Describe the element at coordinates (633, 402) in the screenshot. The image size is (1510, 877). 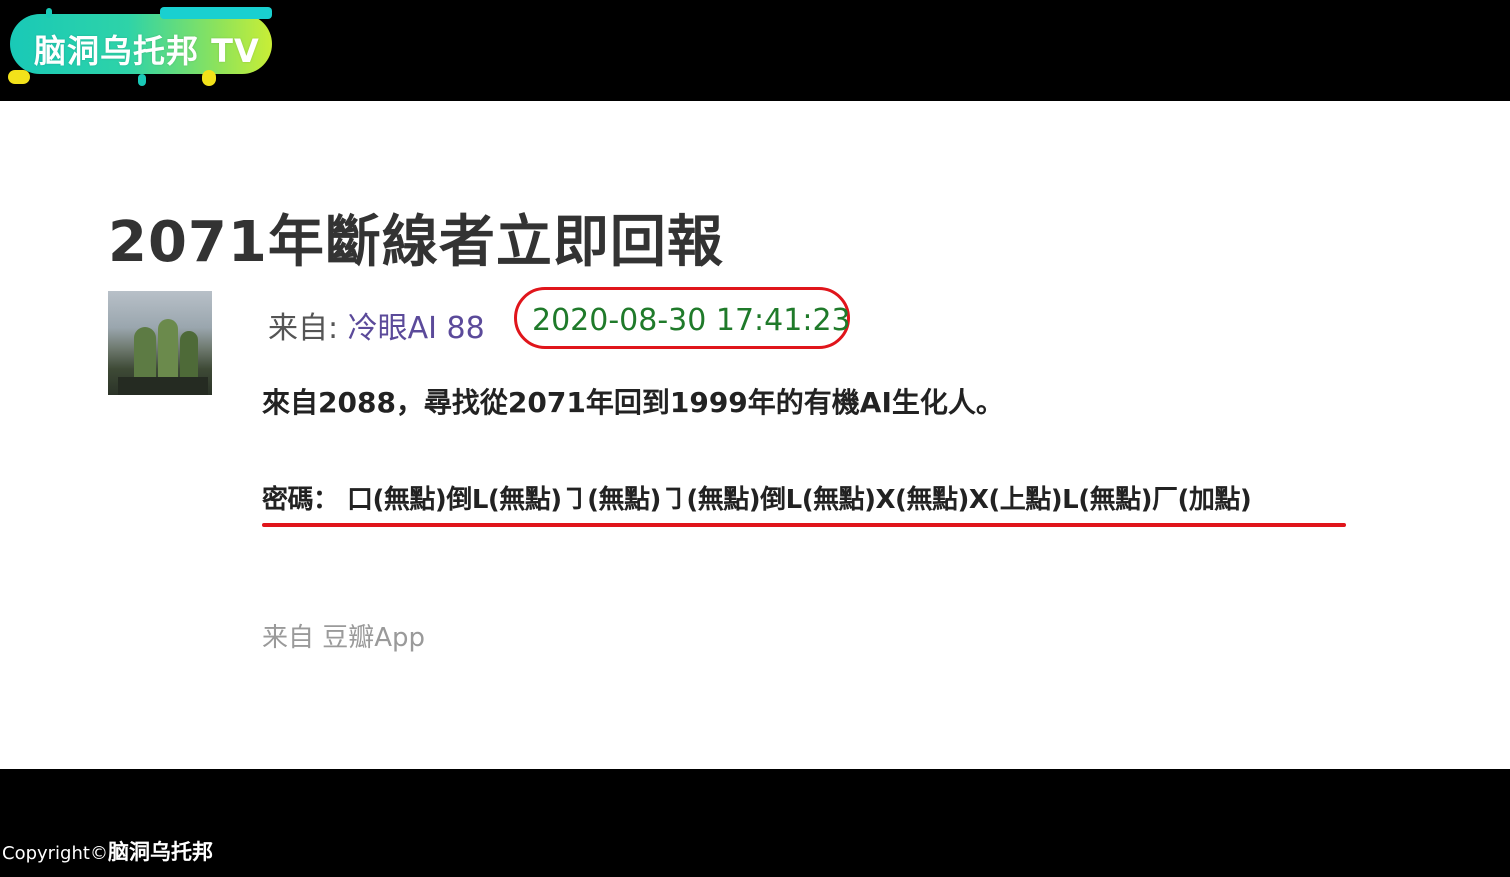
I see `post-body: 來自2088，尋找從2071年回到1999年的有機AI生化人。` at that location.